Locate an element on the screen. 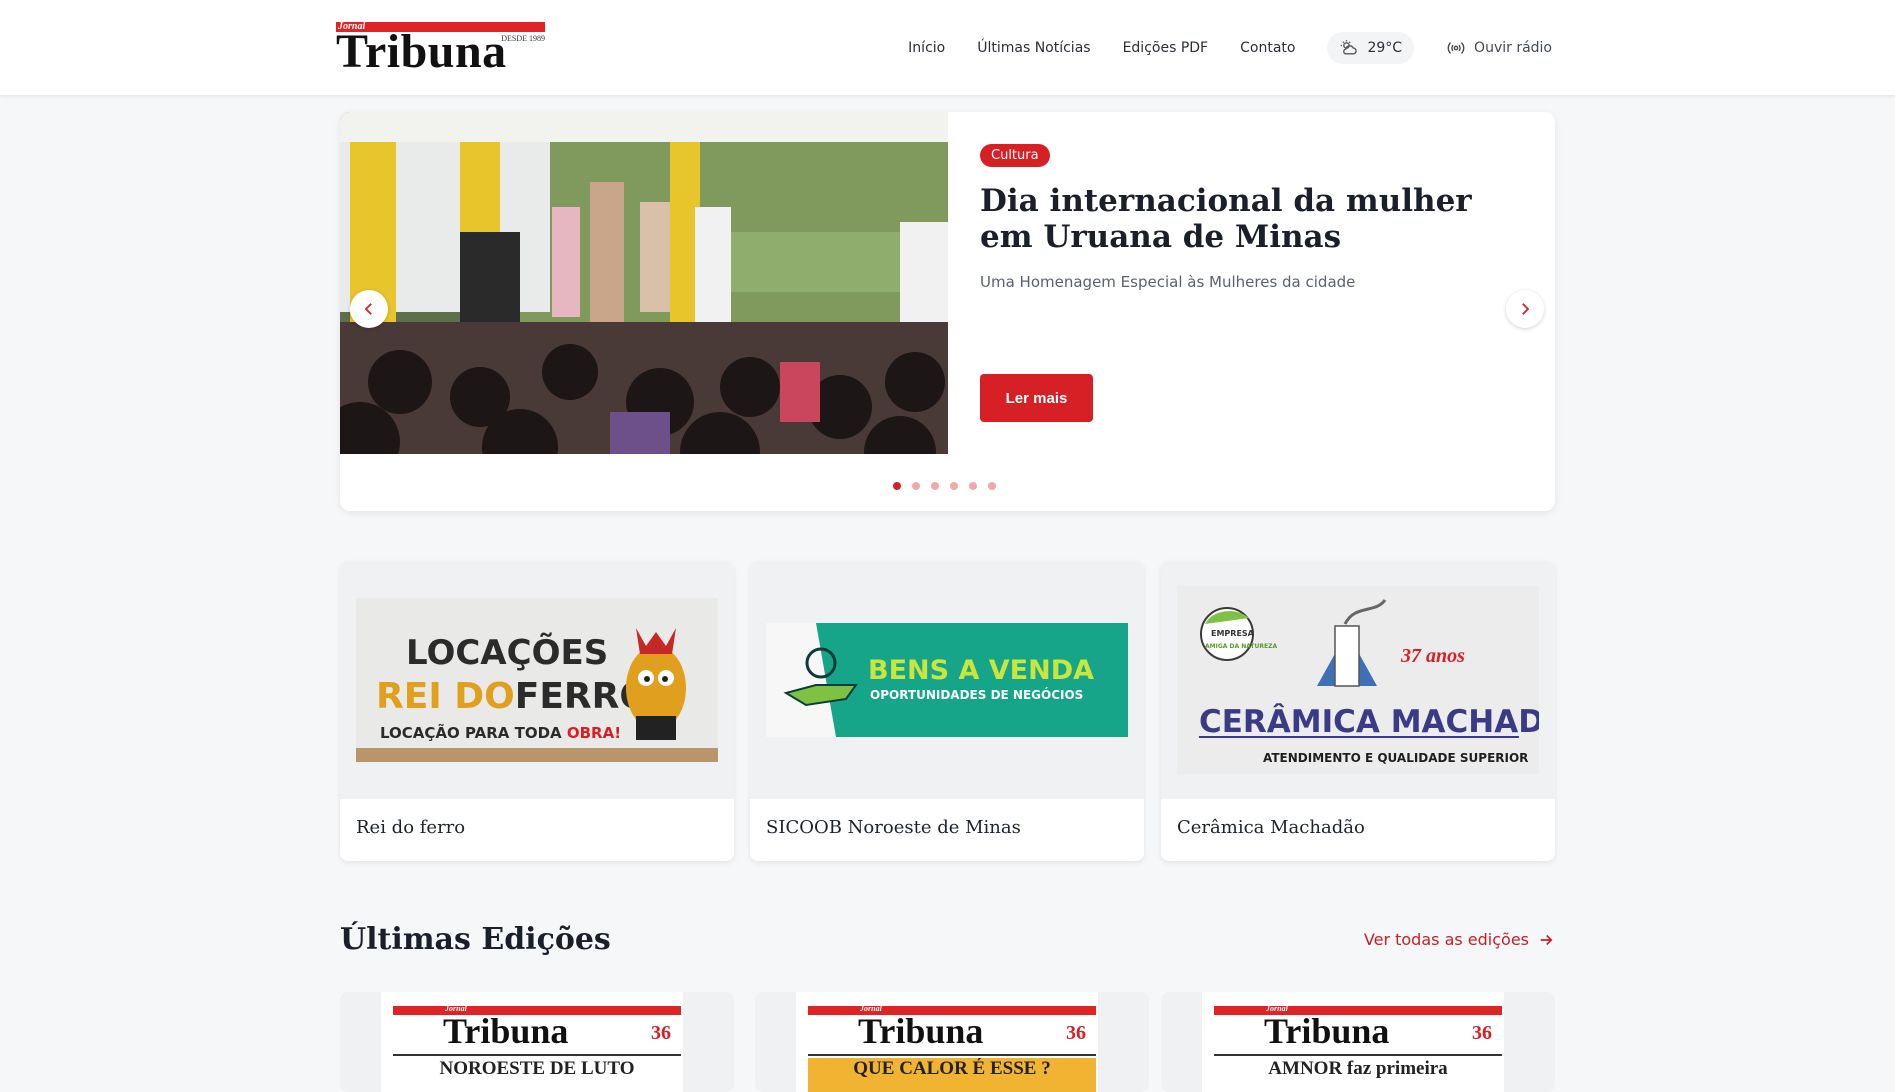 The image size is (1895, 1092). ad-line1: LOCAÇÕES is located at coordinates (507, 652).